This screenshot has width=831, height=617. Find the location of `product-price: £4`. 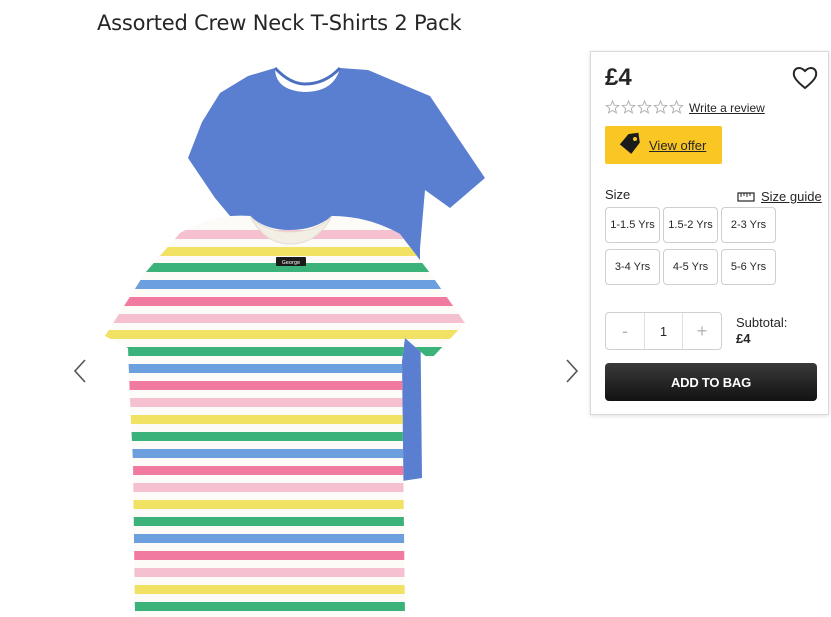

product-price: £4 is located at coordinates (618, 77).